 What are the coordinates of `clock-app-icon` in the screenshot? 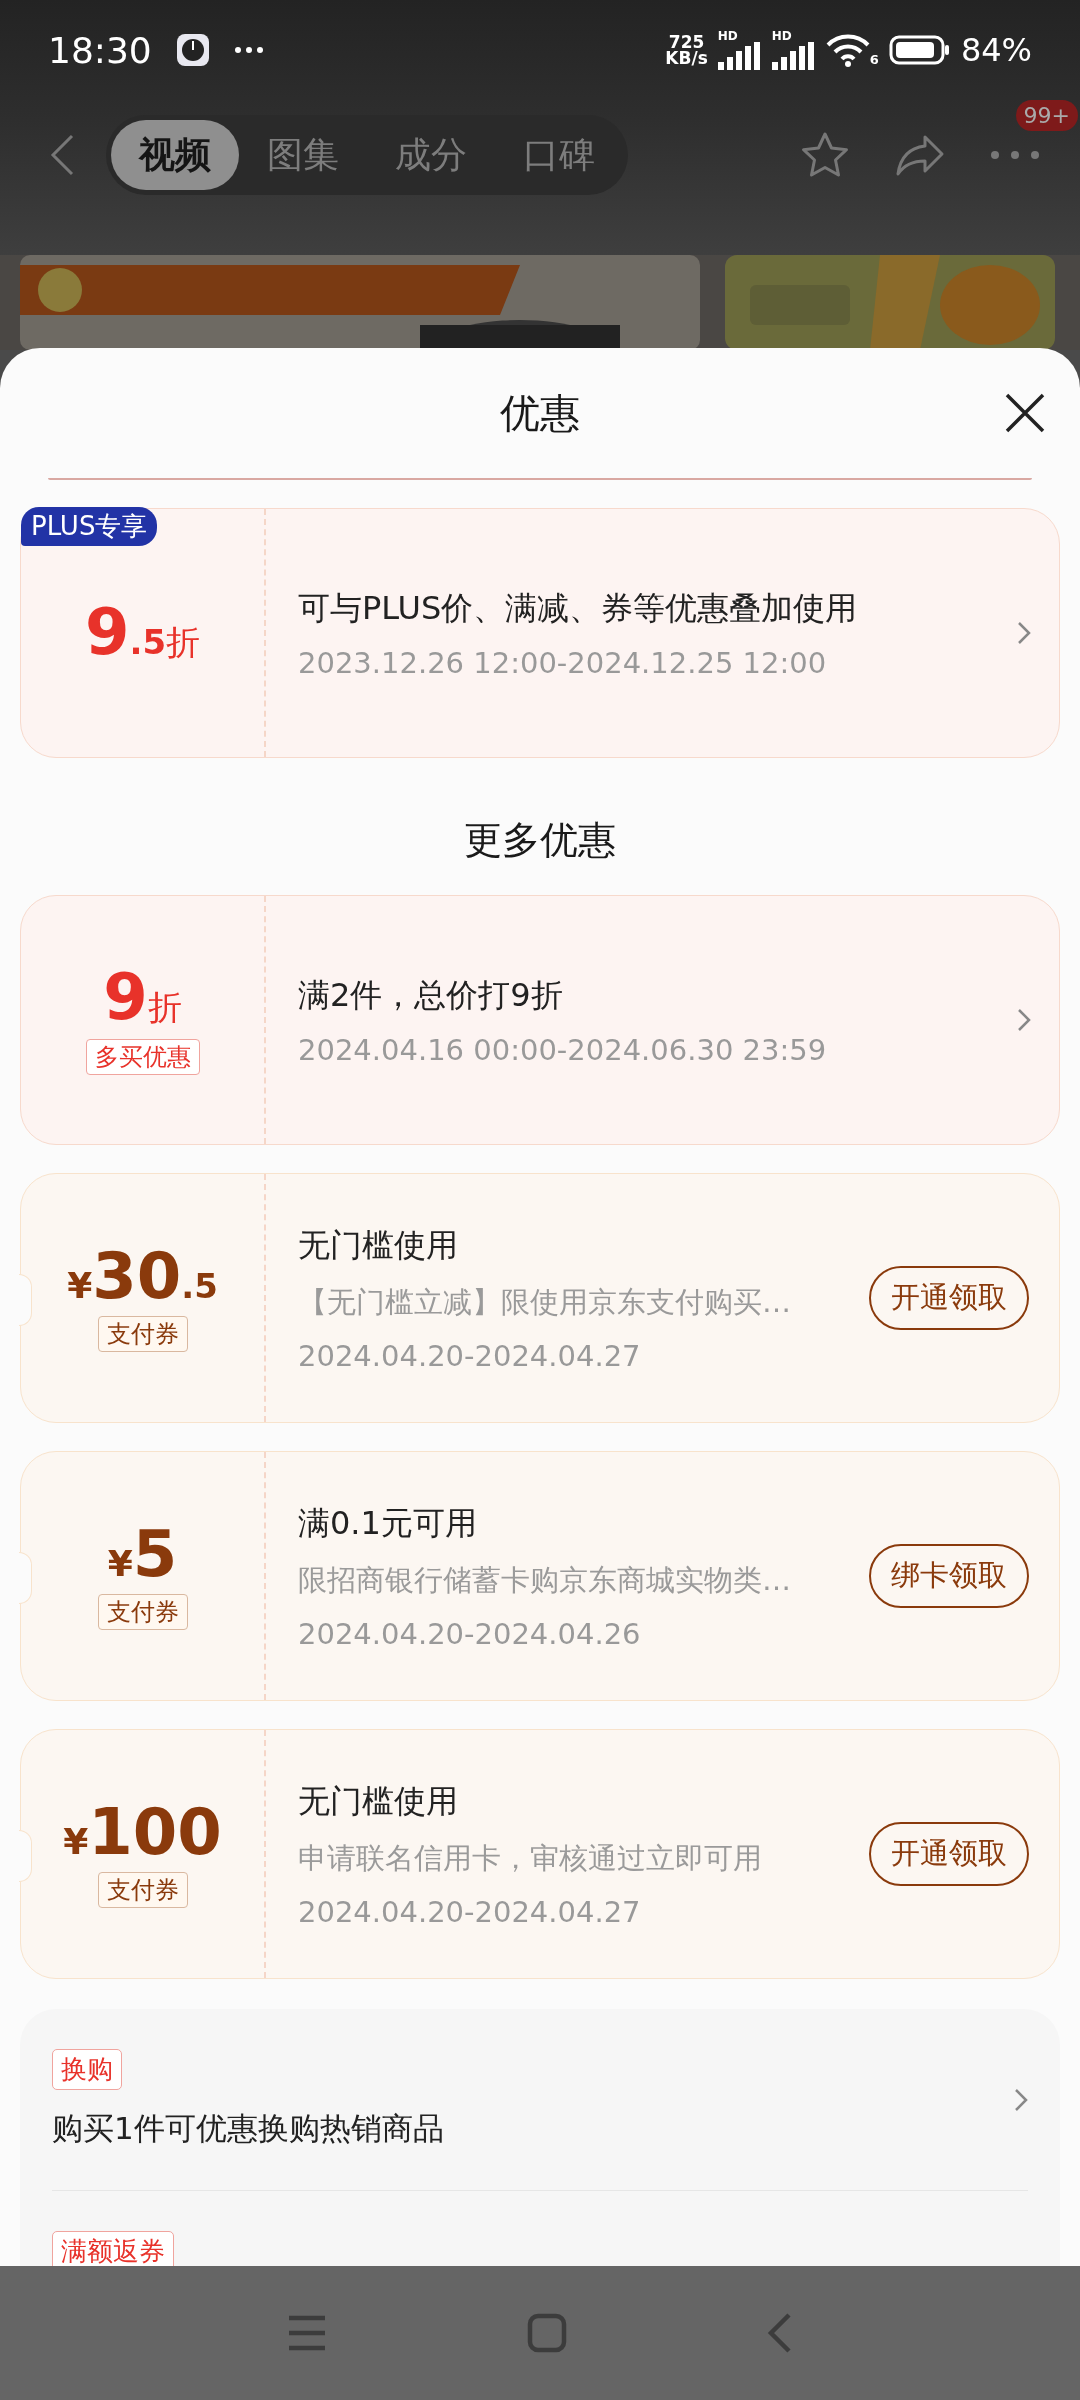 It's located at (192, 50).